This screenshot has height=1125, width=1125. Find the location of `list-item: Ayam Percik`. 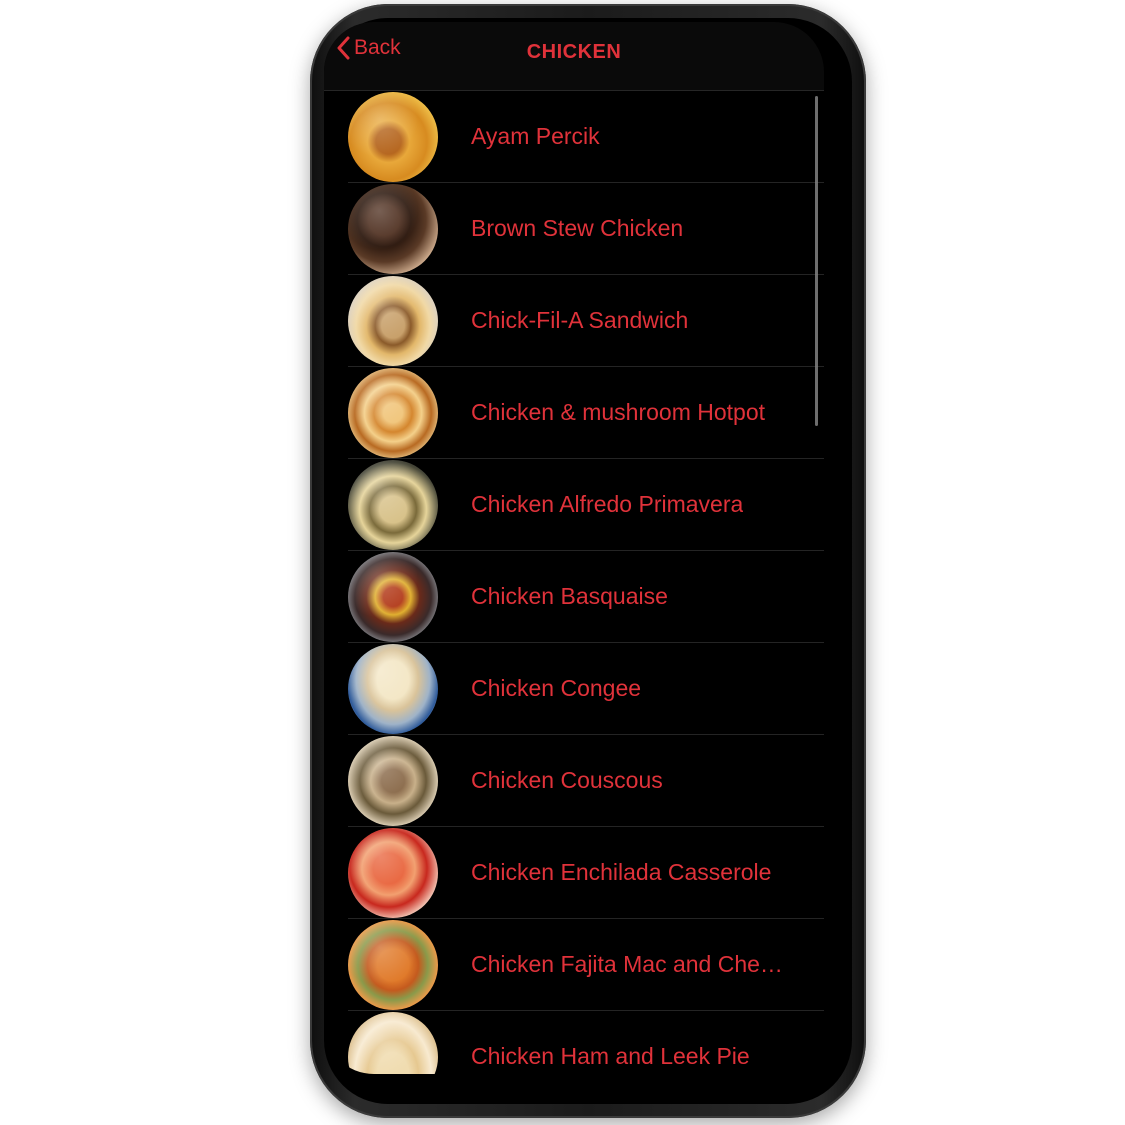

list-item: Ayam Percik is located at coordinates (586, 137).